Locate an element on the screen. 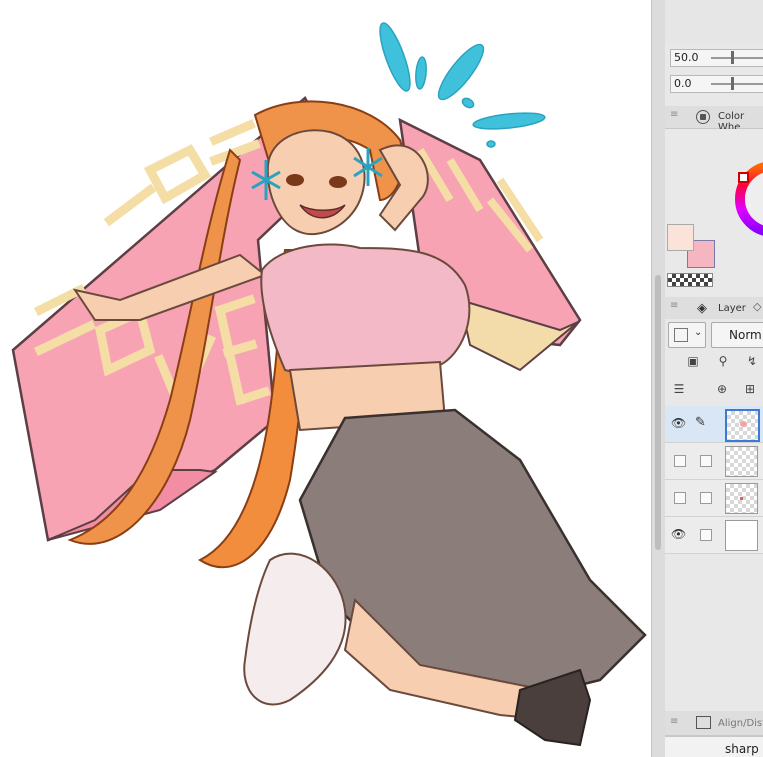 Image resolution: width=763 pixels, height=757 pixels. slider-1-track is located at coordinates (737, 58).